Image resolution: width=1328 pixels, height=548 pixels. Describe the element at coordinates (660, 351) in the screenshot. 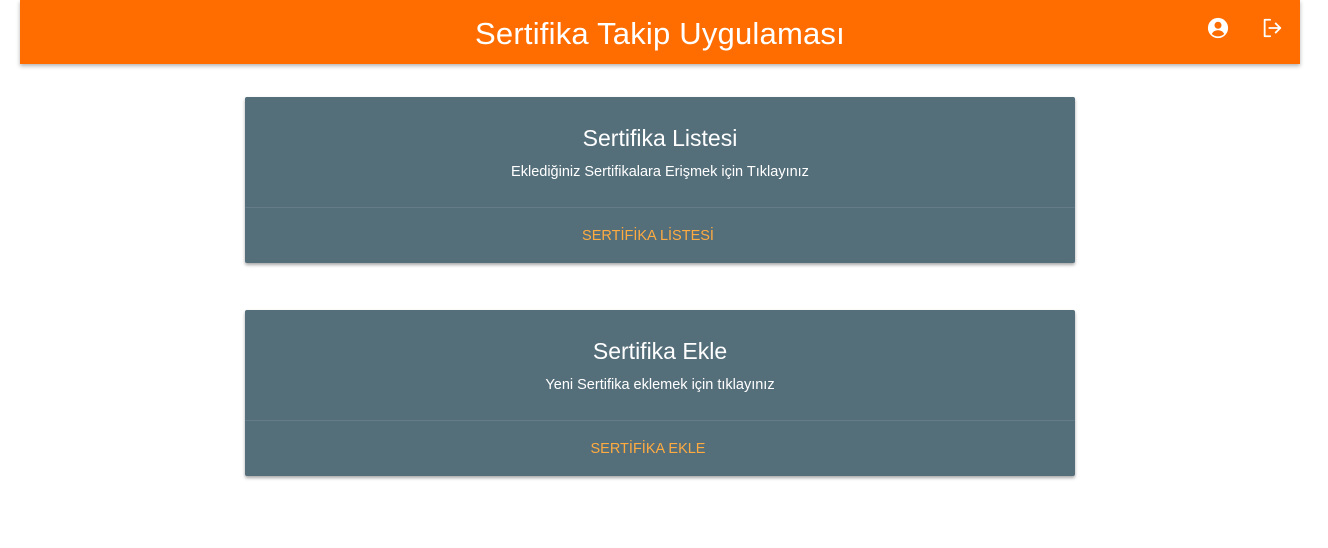

I see `card-title: Sertifika Ekle` at that location.